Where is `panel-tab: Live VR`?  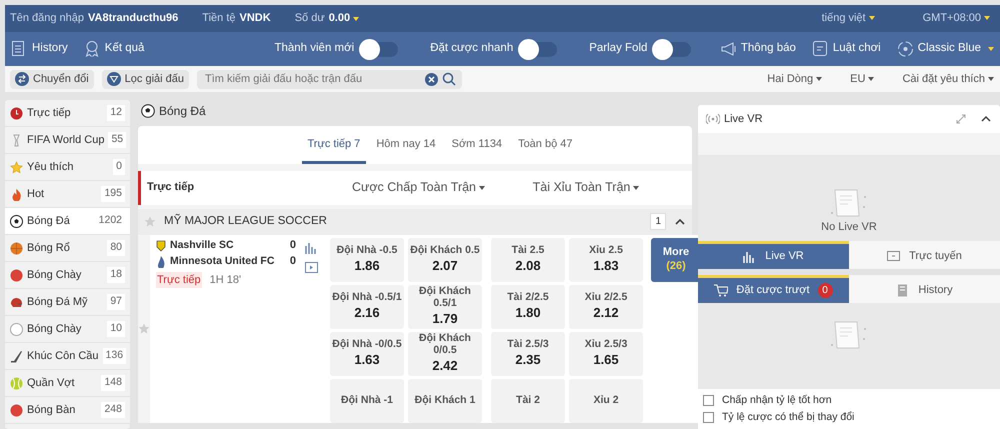
panel-tab: Live VR is located at coordinates (773, 255).